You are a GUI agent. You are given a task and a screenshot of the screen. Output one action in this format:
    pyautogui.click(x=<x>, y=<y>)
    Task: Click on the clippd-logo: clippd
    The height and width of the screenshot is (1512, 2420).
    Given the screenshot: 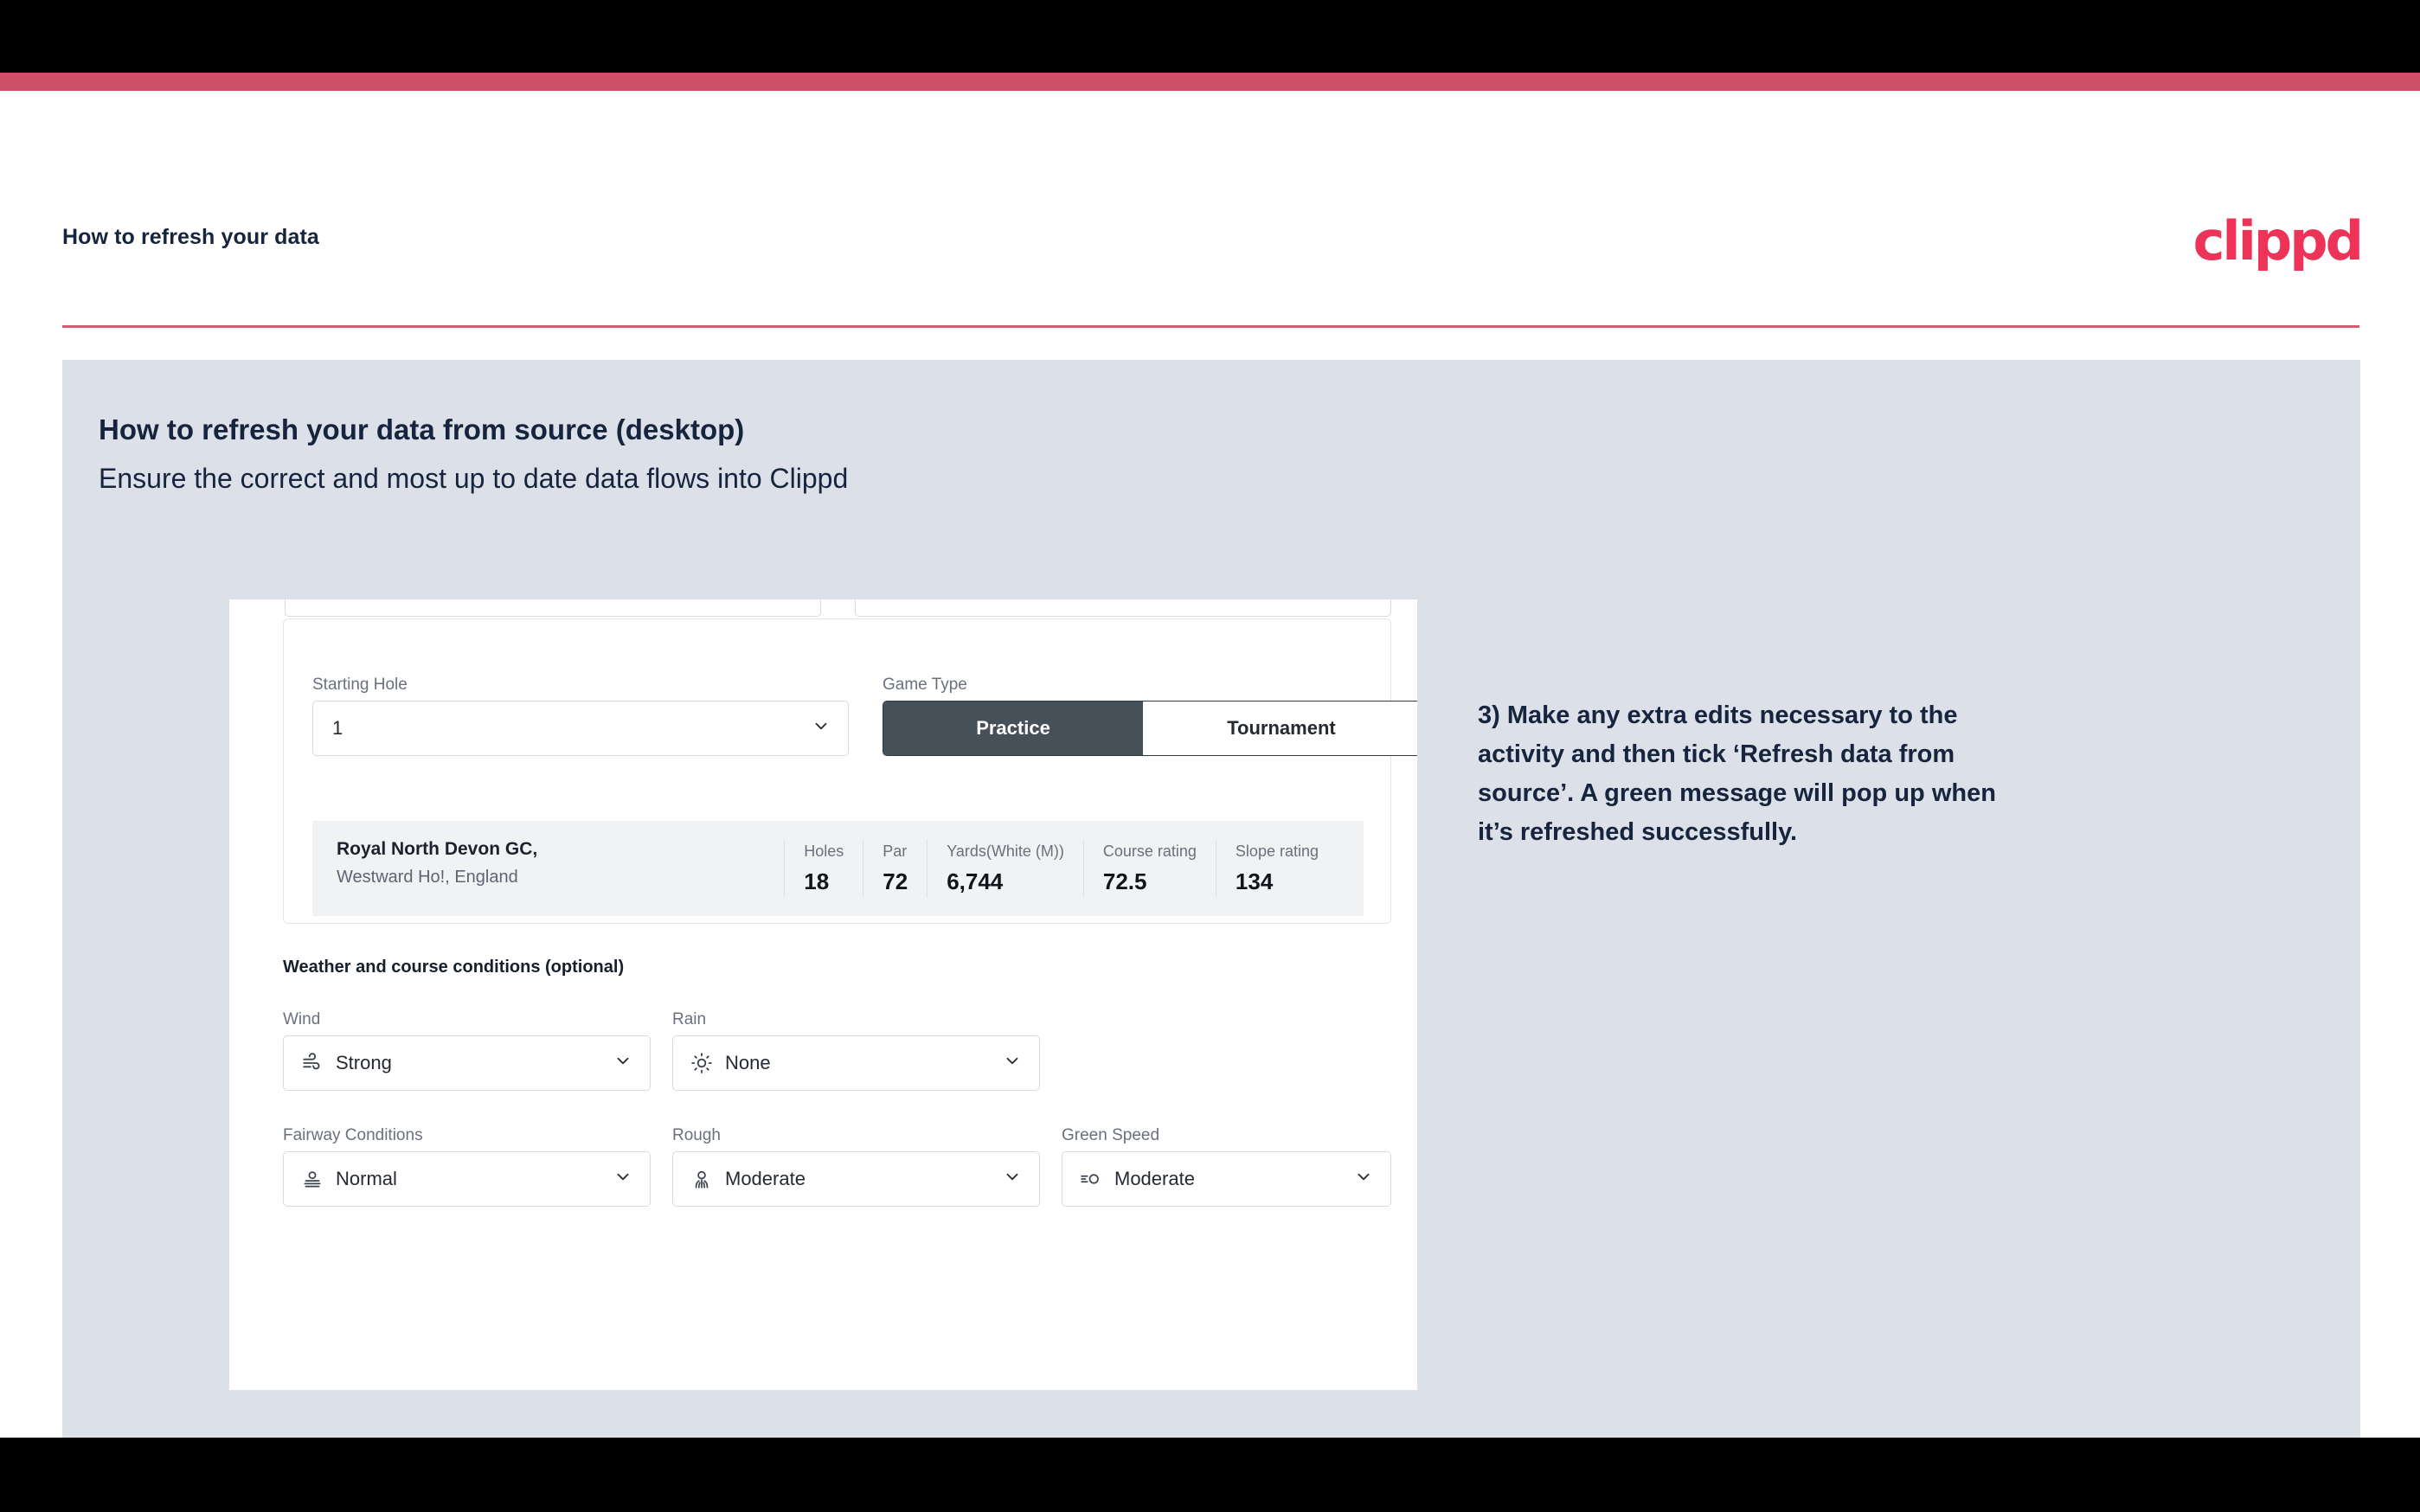 What is the action you would take?
    pyautogui.click(x=2278, y=240)
    